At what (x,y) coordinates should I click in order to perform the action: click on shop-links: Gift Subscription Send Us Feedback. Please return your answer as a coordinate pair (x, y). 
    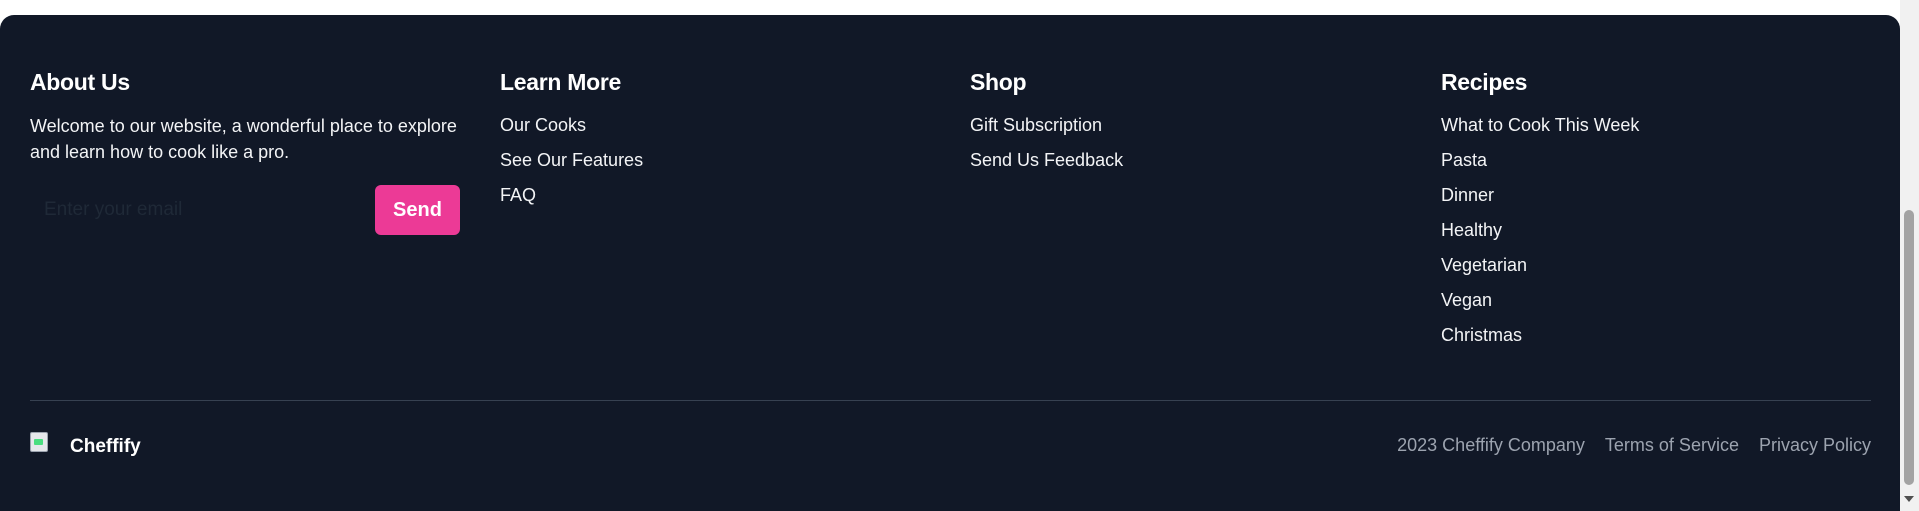
    Looking at the image, I should click on (1180, 142).